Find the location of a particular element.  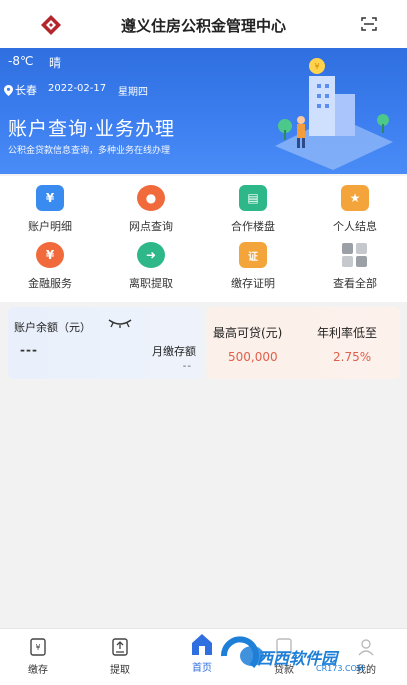

tab-label: 缴存 is located at coordinates (38, 670).